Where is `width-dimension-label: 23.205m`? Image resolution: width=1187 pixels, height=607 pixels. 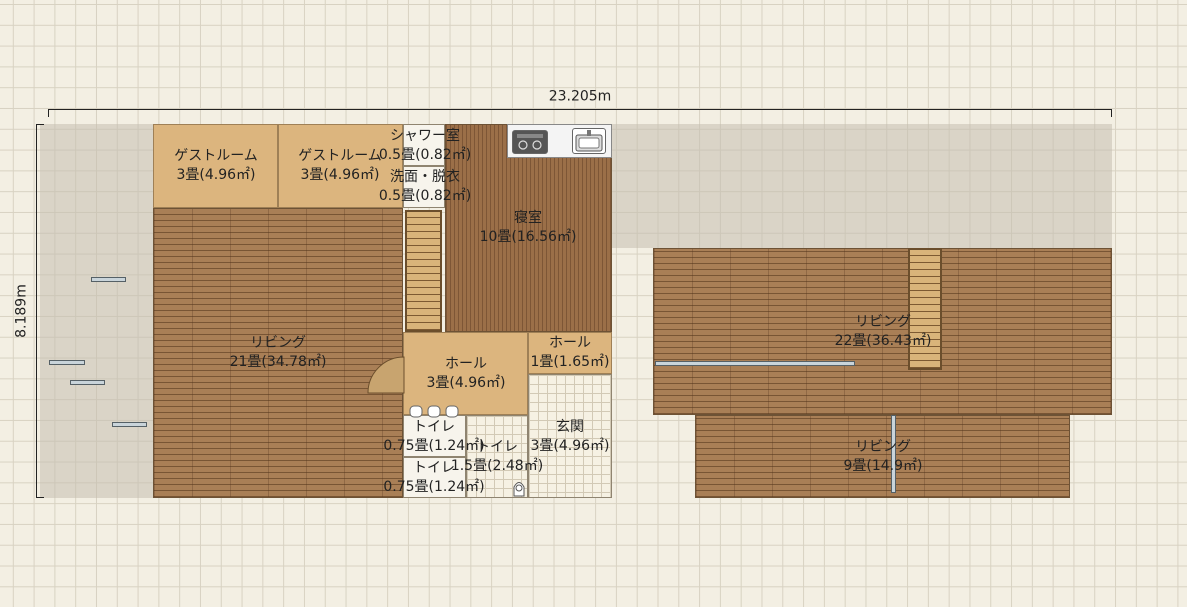
width-dimension-label: 23.205m is located at coordinates (580, 96).